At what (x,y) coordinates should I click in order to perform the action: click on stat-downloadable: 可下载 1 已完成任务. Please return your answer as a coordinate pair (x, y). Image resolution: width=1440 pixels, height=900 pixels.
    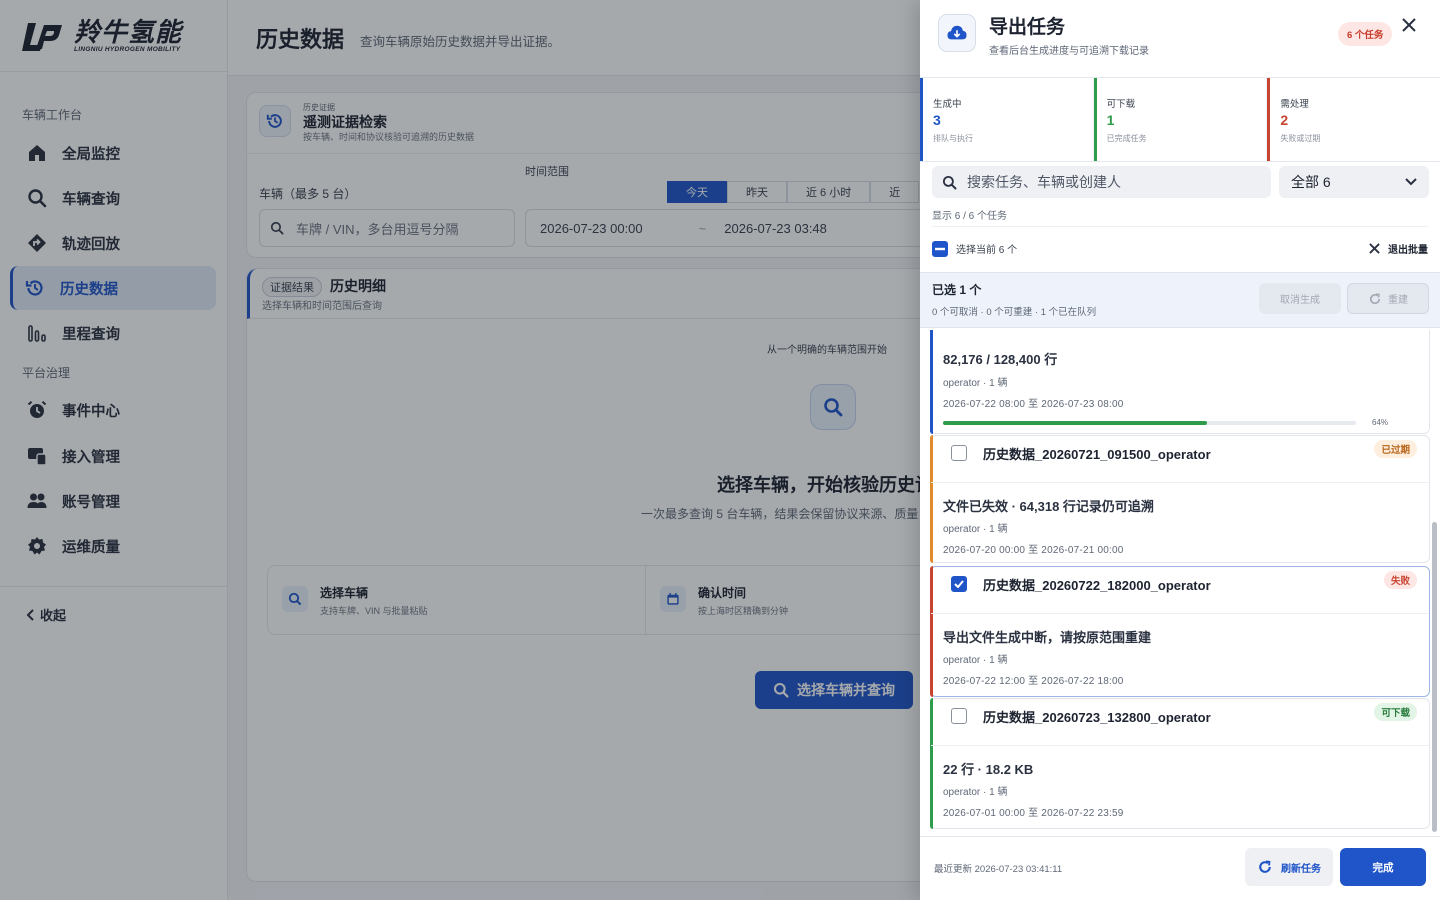
    Looking at the image, I should click on (1180, 119).